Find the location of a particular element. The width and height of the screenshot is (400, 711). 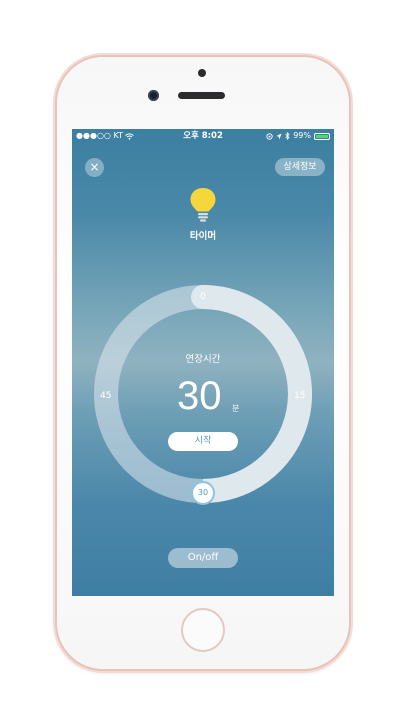

battery-percent: 99% is located at coordinates (302, 135).